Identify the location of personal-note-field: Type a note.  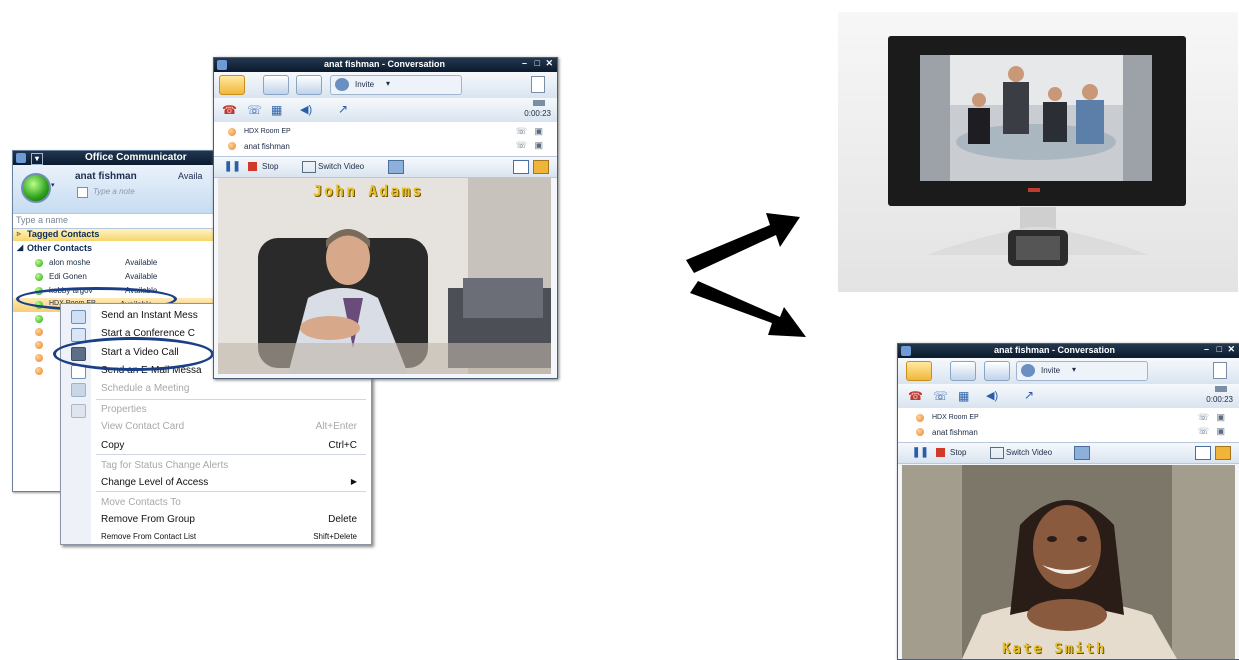
(114, 191).